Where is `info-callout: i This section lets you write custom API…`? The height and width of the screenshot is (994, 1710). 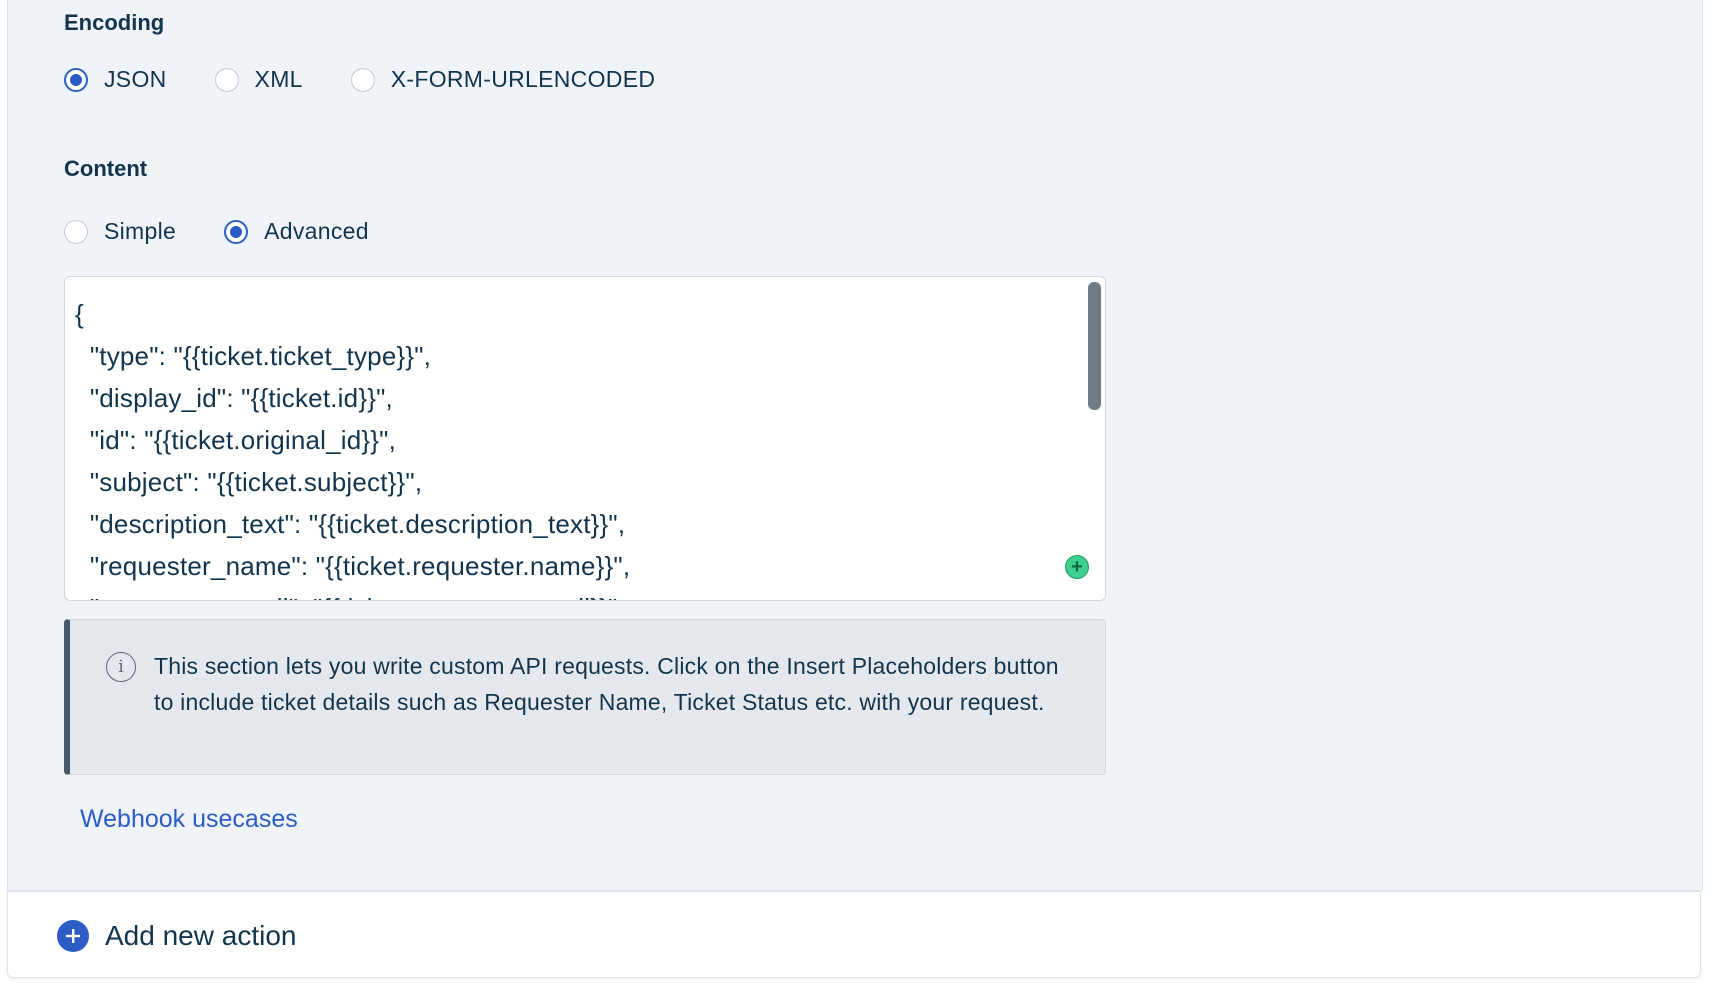
info-callout: i This section lets you write custom API… is located at coordinates (585, 697).